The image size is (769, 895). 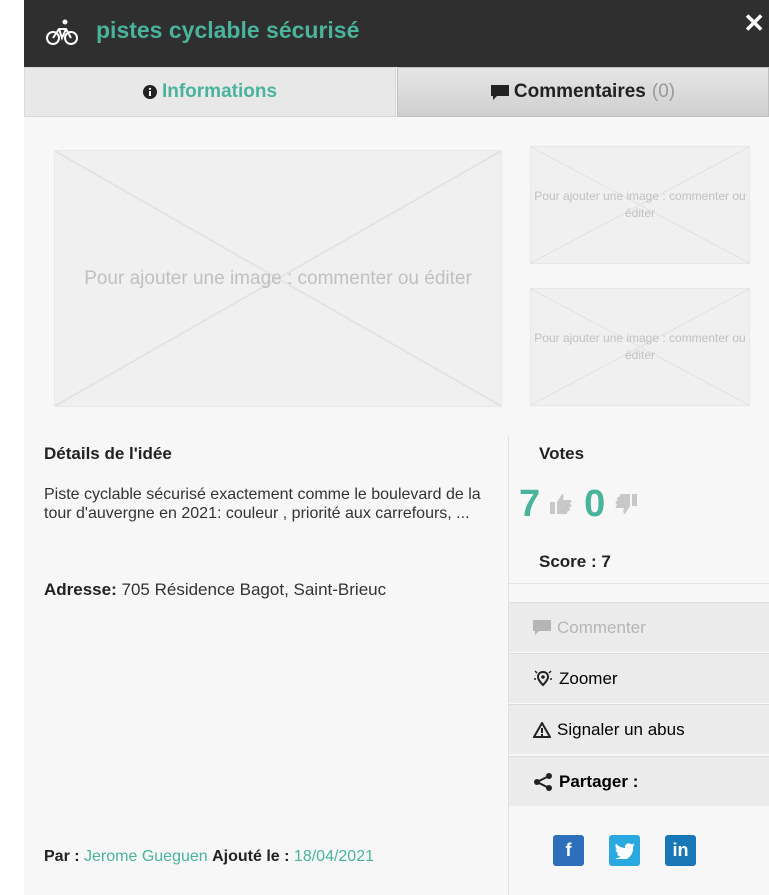 I want to click on tab-informations-label: Informations, so click(x=219, y=91).